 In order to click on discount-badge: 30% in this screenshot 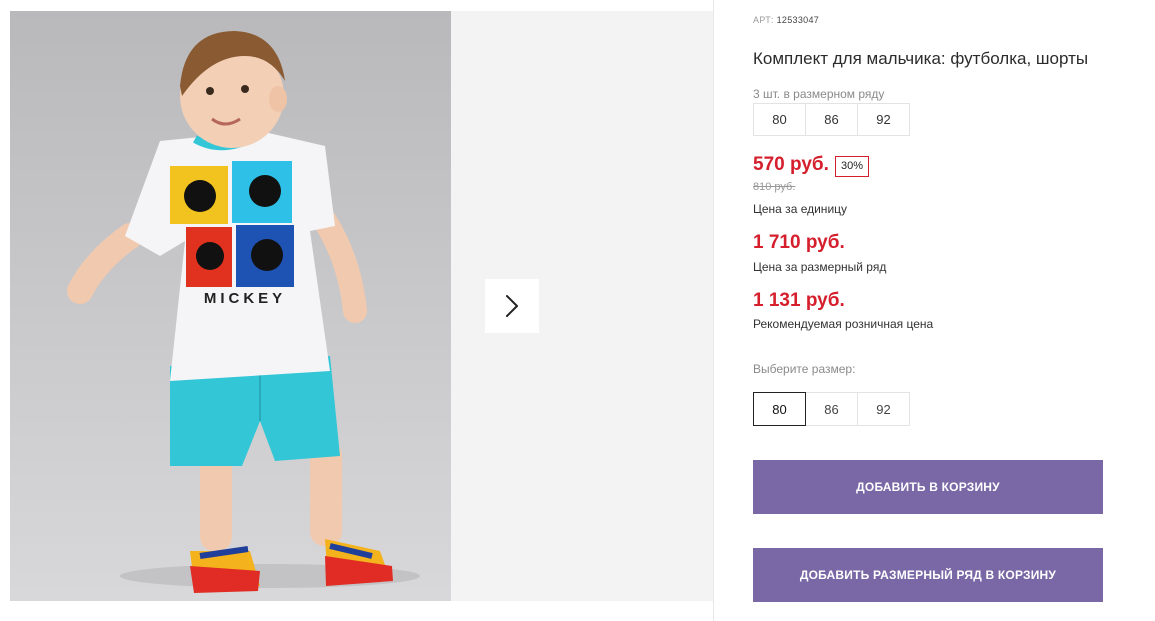, I will do `click(852, 166)`.